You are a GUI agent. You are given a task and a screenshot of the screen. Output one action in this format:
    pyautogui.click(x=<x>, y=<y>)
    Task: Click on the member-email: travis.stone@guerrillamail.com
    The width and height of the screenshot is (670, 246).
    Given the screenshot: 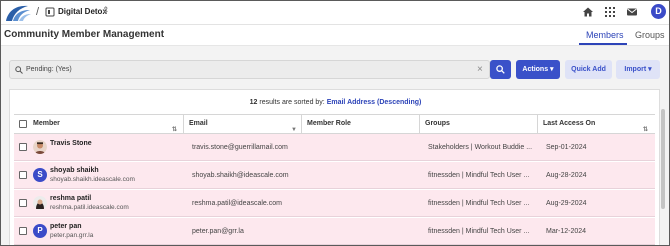 What is the action you would take?
    pyautogui.click(x=240, y=147)
    